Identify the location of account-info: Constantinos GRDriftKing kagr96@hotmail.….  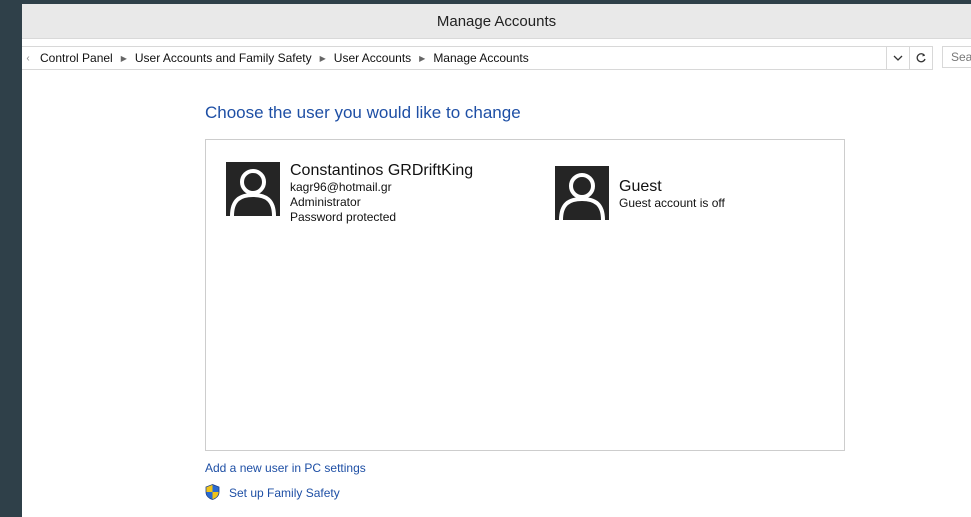
(381, 193).